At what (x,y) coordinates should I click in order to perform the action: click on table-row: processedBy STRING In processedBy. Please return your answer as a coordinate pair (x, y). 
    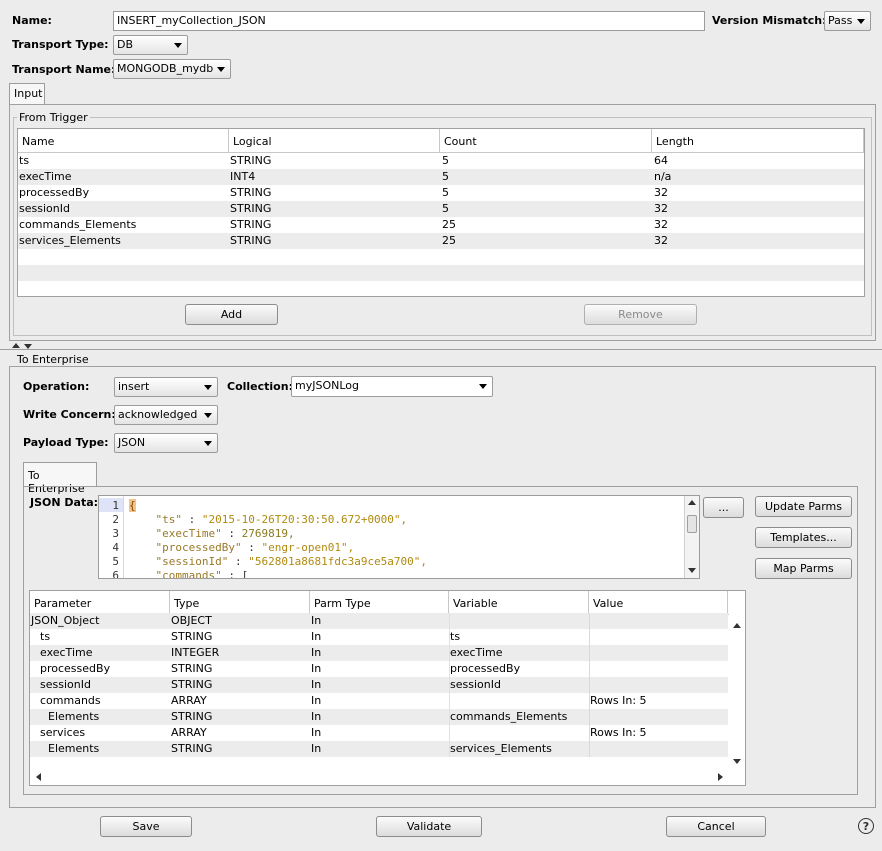
    Looking at the image, I should click on (379, 669).